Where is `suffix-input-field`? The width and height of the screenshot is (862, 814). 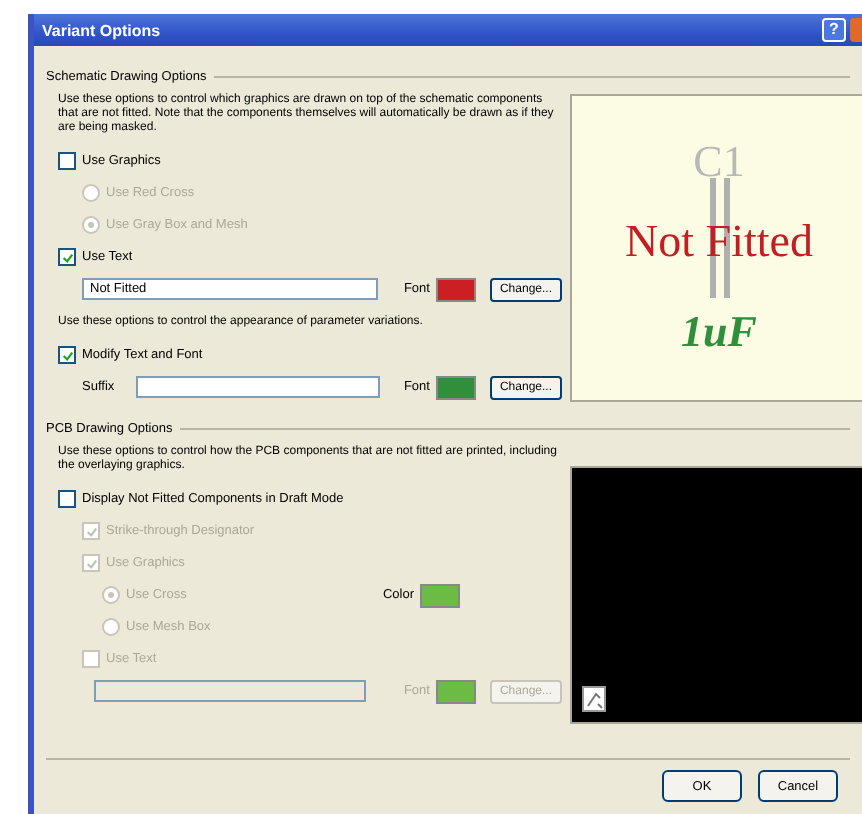 suffix-input-field is located at coordinates (258, 387).